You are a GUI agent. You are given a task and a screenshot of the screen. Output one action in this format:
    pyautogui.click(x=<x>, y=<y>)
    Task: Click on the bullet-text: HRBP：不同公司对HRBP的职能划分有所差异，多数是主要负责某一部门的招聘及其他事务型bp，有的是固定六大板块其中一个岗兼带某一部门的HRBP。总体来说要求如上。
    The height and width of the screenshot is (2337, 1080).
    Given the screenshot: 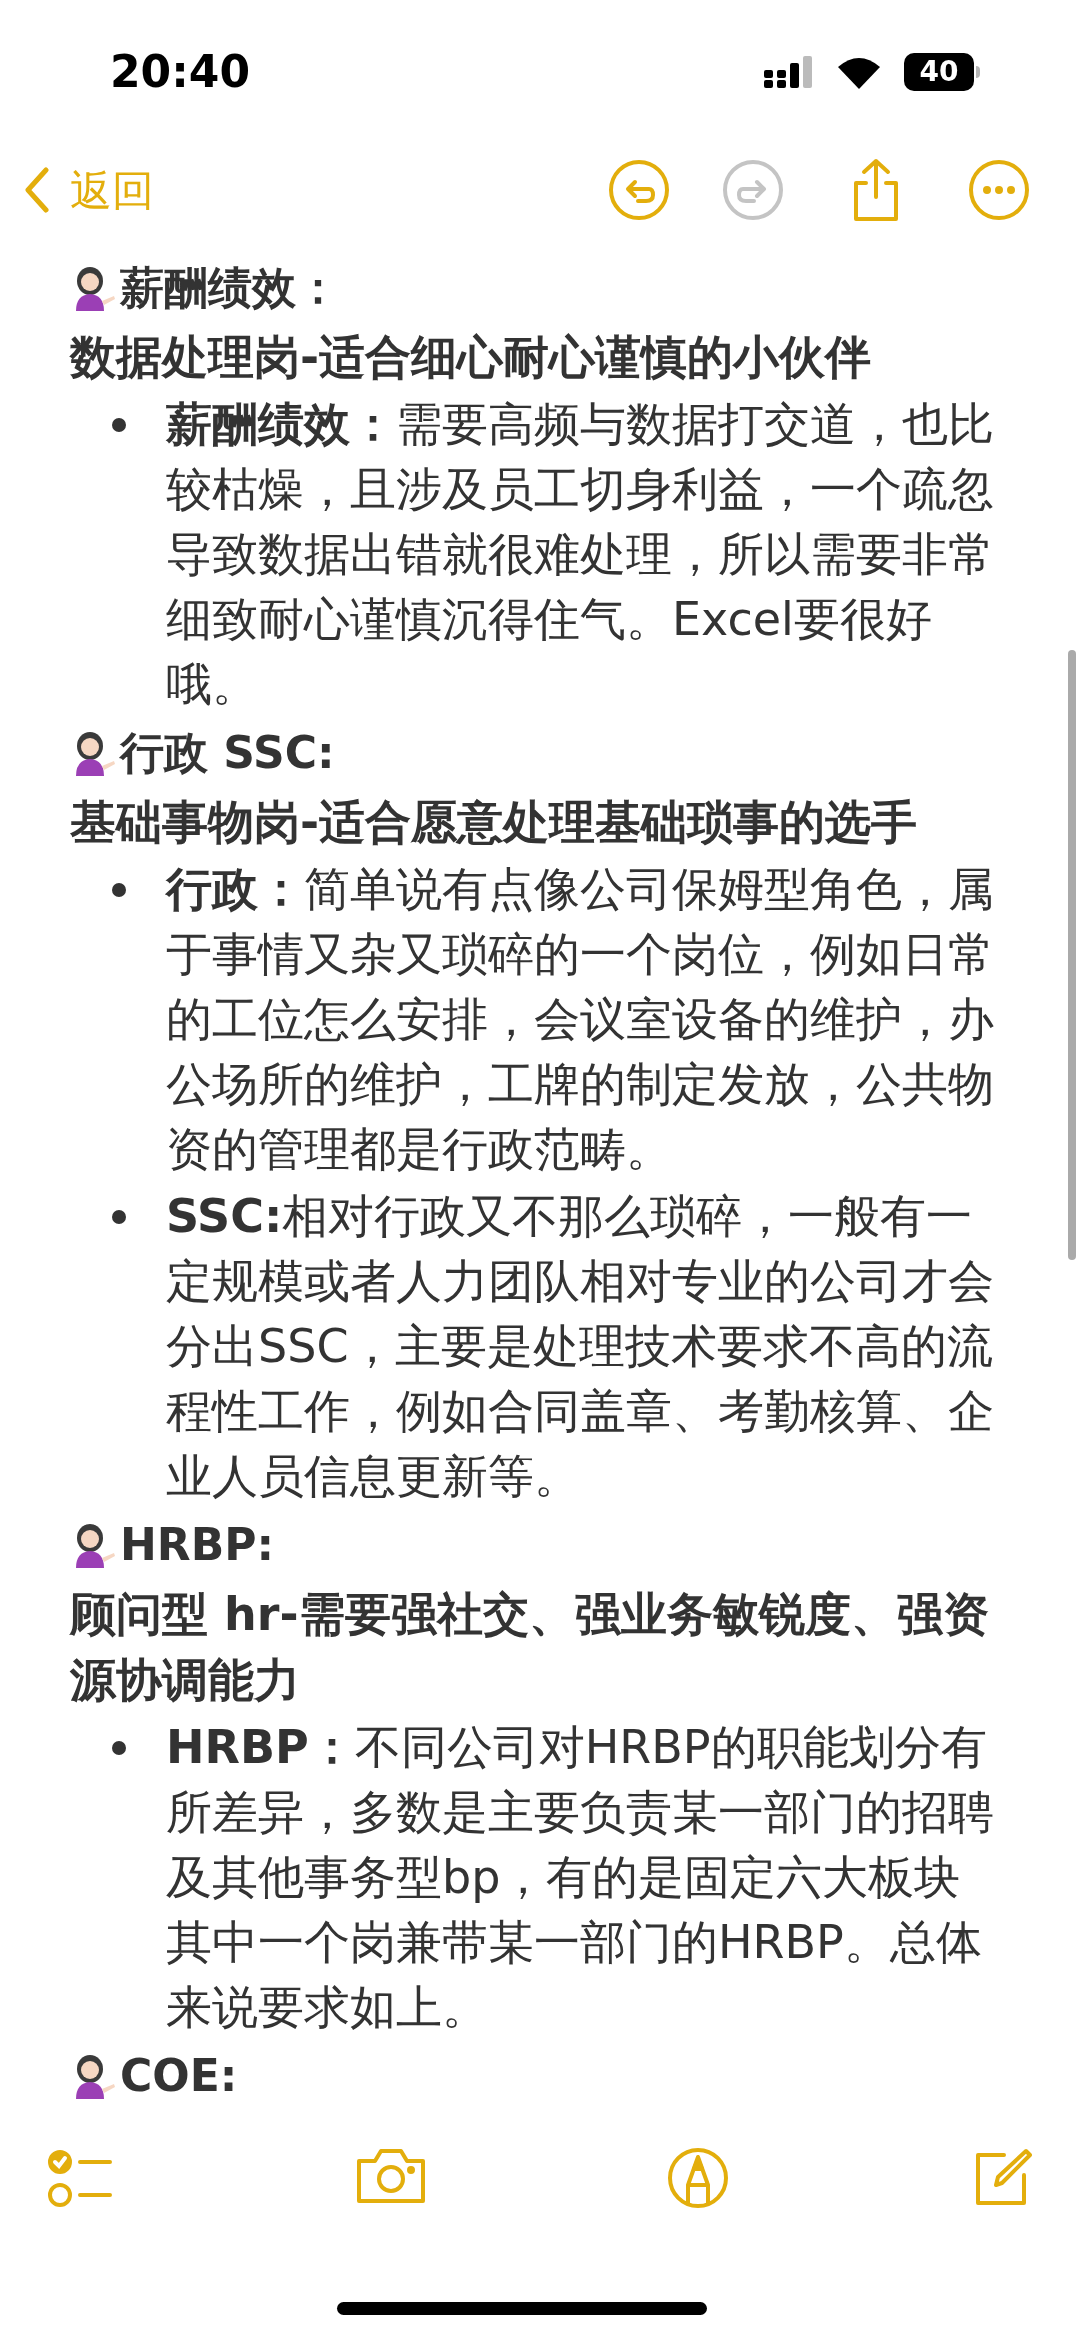 What is the action you would take?
    pyautogui.click(x=580, y=1877)
    